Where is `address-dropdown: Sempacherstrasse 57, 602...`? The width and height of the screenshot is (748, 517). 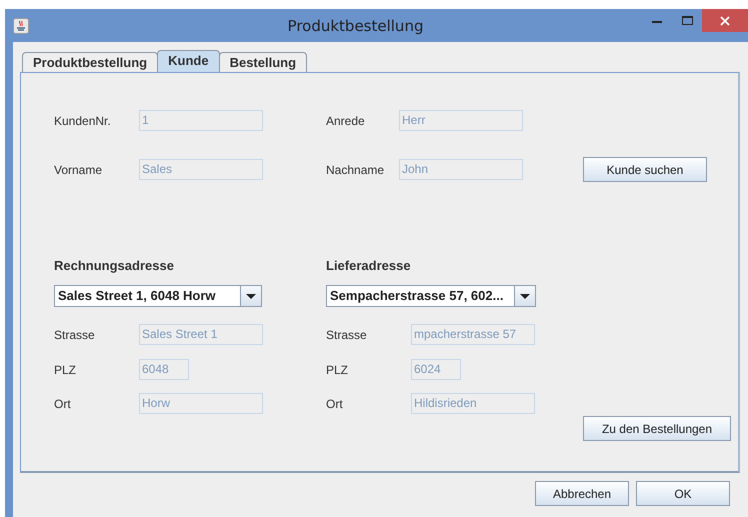
address-dropdown: Sempacherstrasse 57, 602... is located at coordinates (431, 296).